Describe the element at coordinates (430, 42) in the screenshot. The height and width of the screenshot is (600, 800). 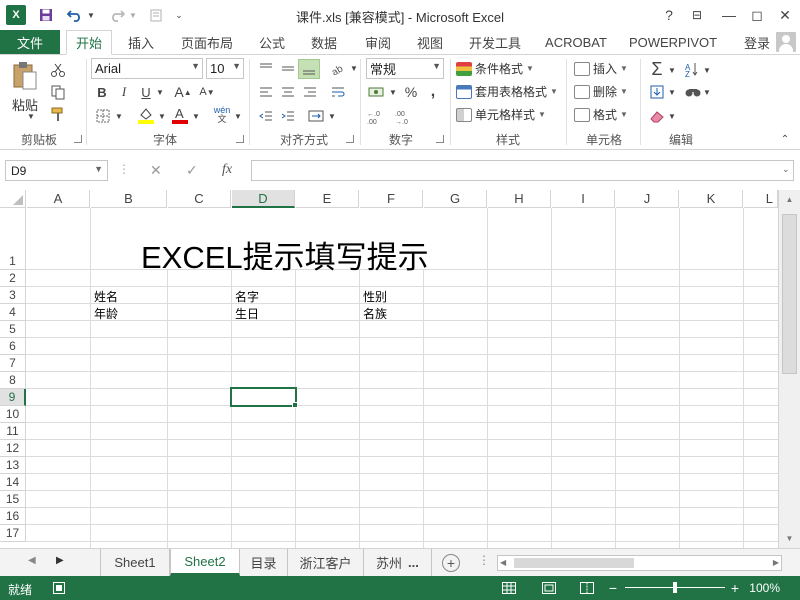
I see `tab-view: 视图` at that location.